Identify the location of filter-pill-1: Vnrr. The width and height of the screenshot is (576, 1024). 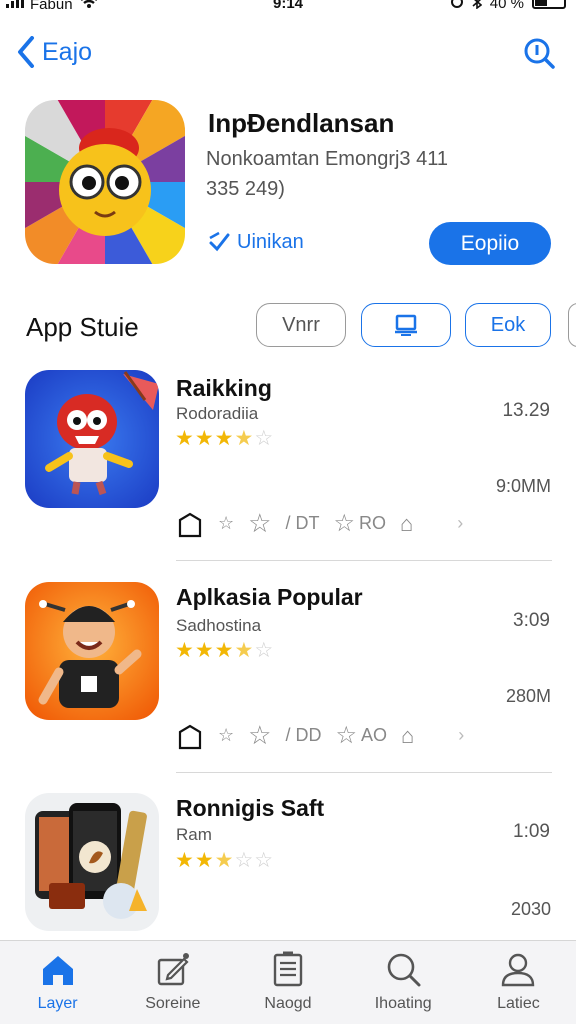
(301, 325).